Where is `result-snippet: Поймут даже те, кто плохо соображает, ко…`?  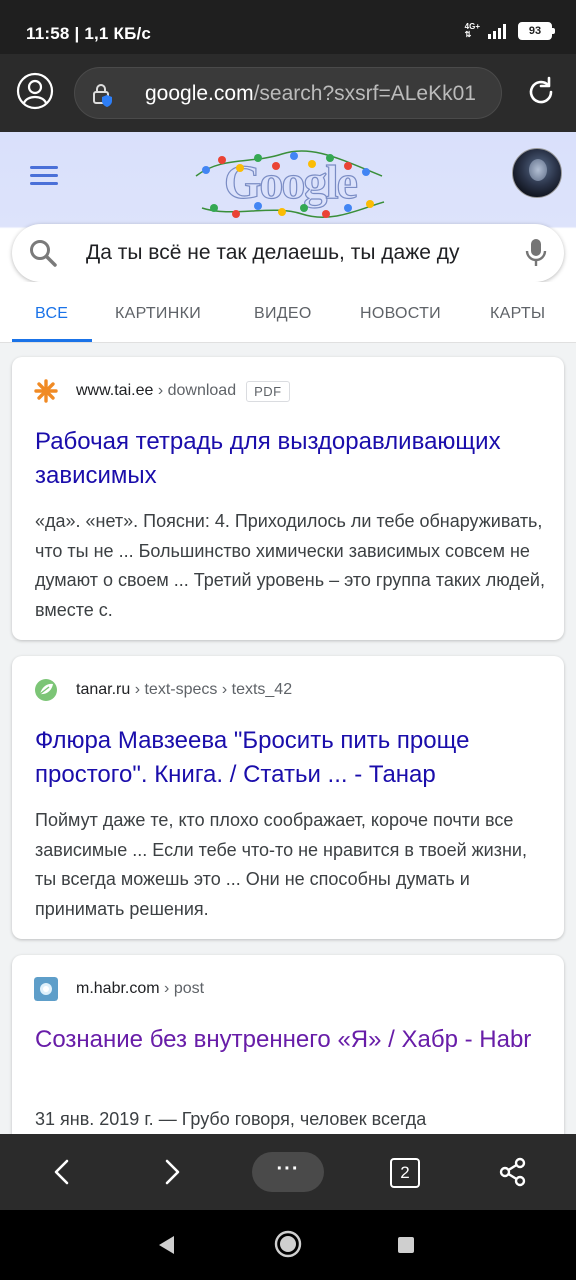
result-snippet: Поймут даже те, кто плохо соображает, ко… is located at coordinates (281, 864).